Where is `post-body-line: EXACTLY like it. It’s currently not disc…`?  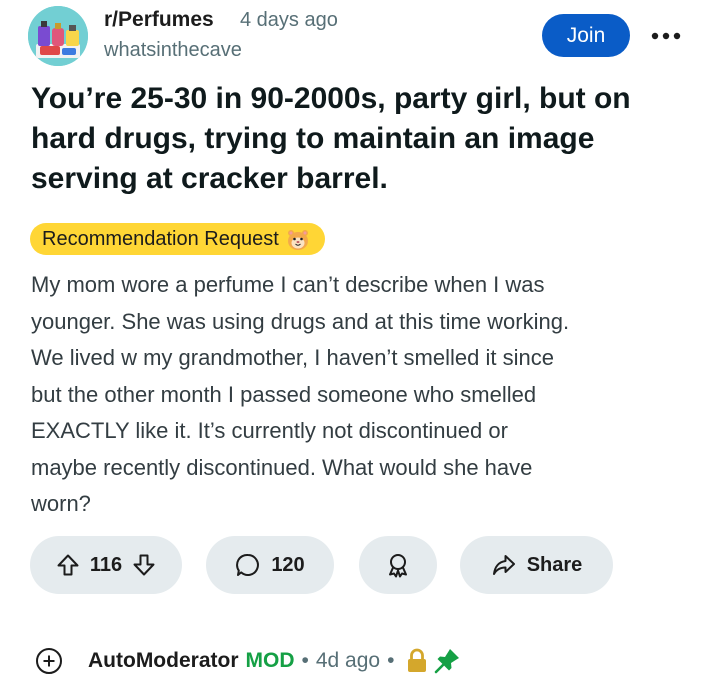
post-body-line: EXACTLY like it. It’s currently not disc… is located at coordinates (269, 430).